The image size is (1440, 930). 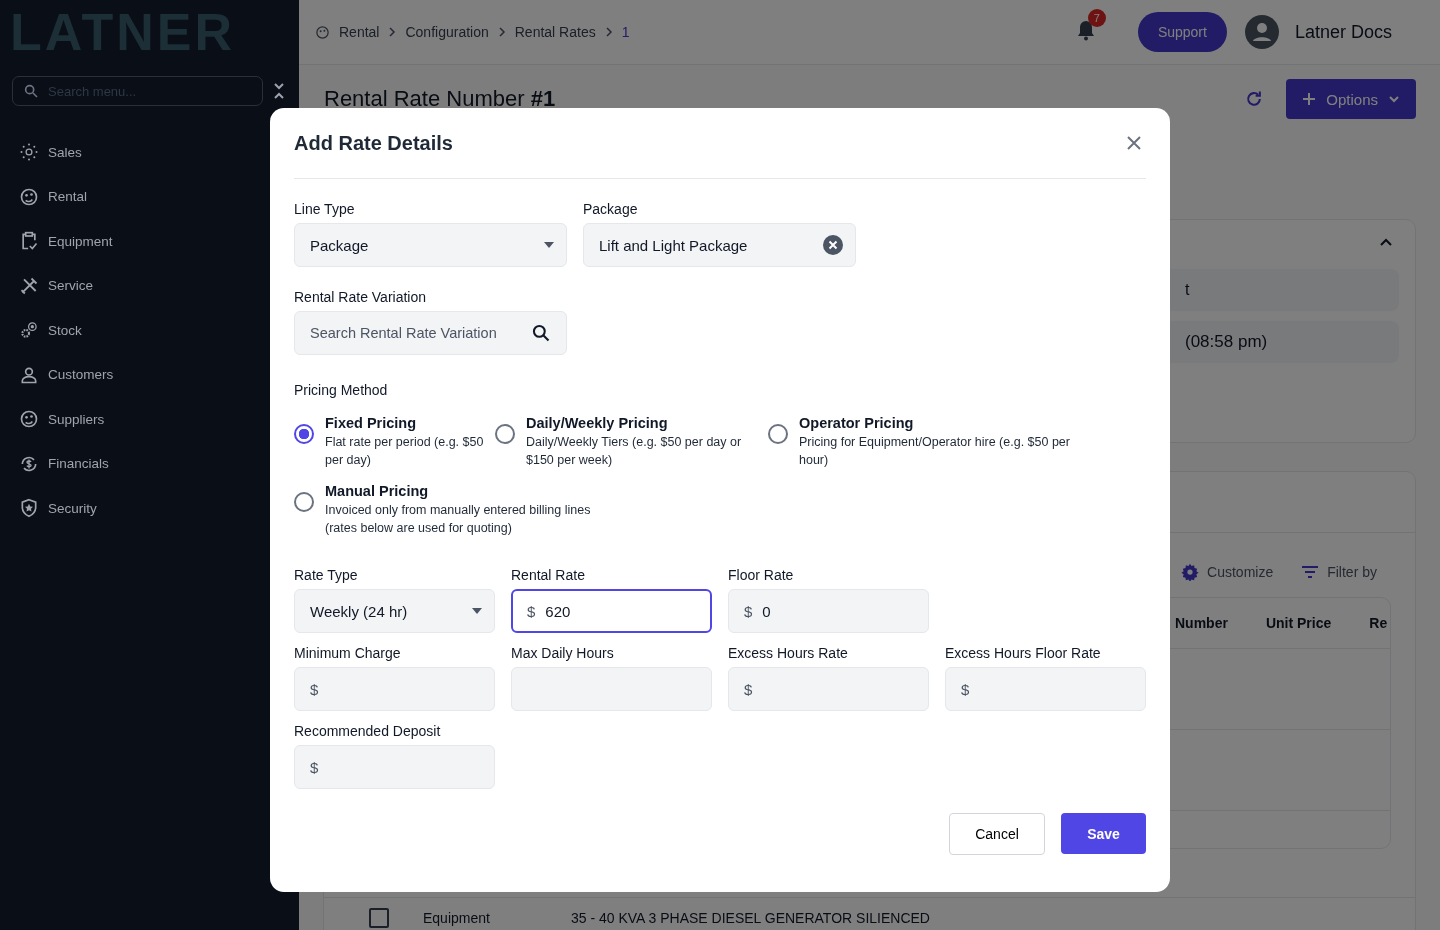 What do you see at coordinates (326, 575) in the screenshot?
I see `field-label: Rate Type` at bounding box center [326, 575].